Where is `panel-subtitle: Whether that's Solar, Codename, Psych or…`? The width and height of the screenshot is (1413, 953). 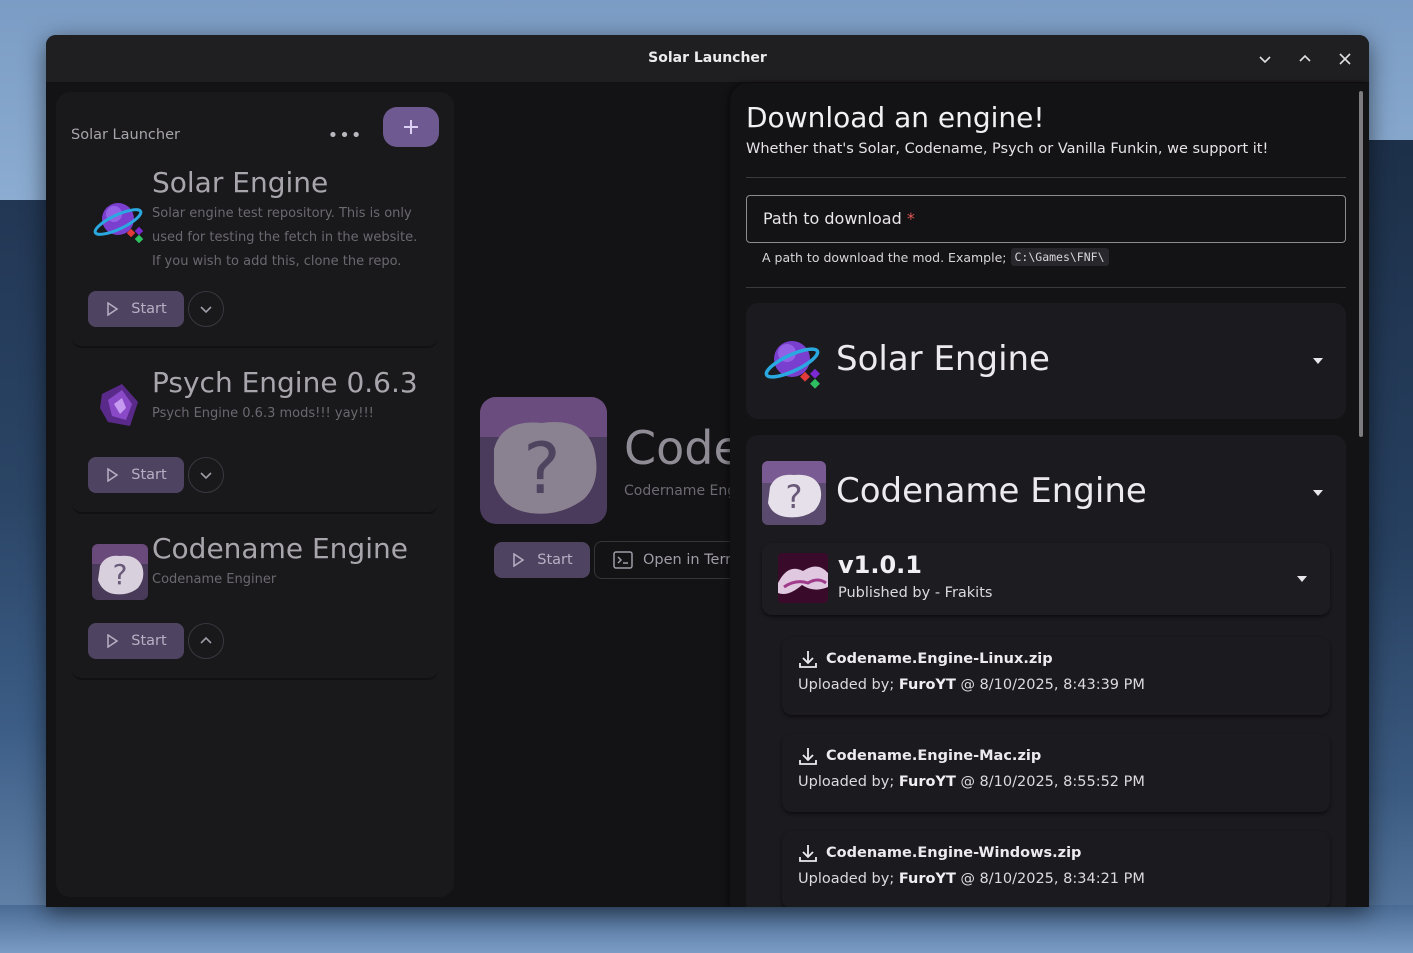 panel-subtitle: Whether that's Solar, Codename, Psych or… is located at coordinates (1007, 149).